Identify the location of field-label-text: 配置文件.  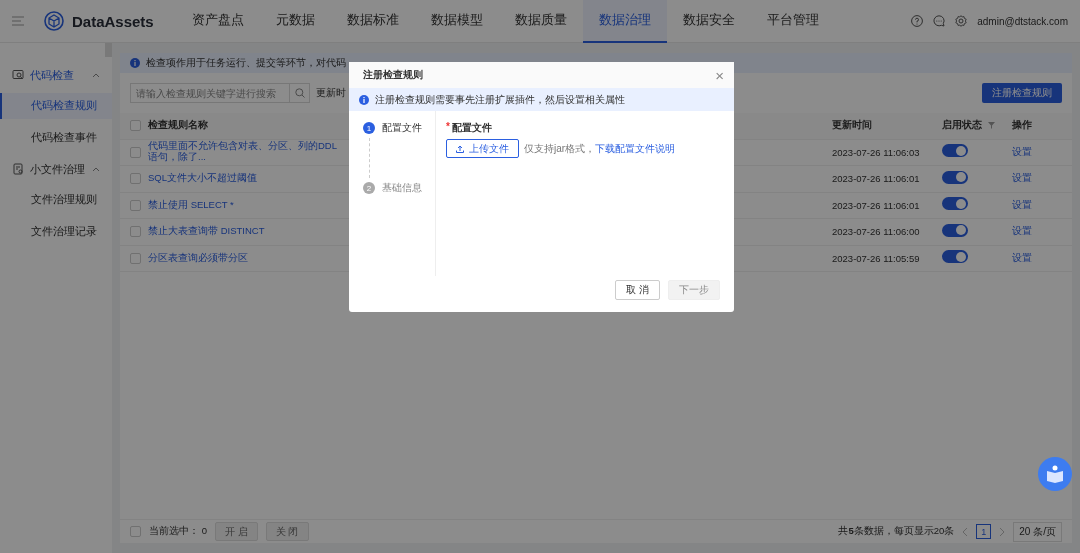
(471, 128).